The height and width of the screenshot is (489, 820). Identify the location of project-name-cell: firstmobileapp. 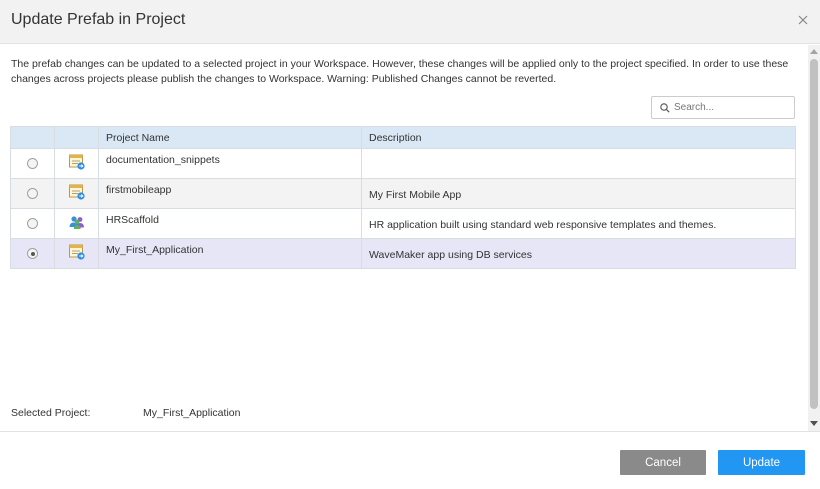
(230, 193).